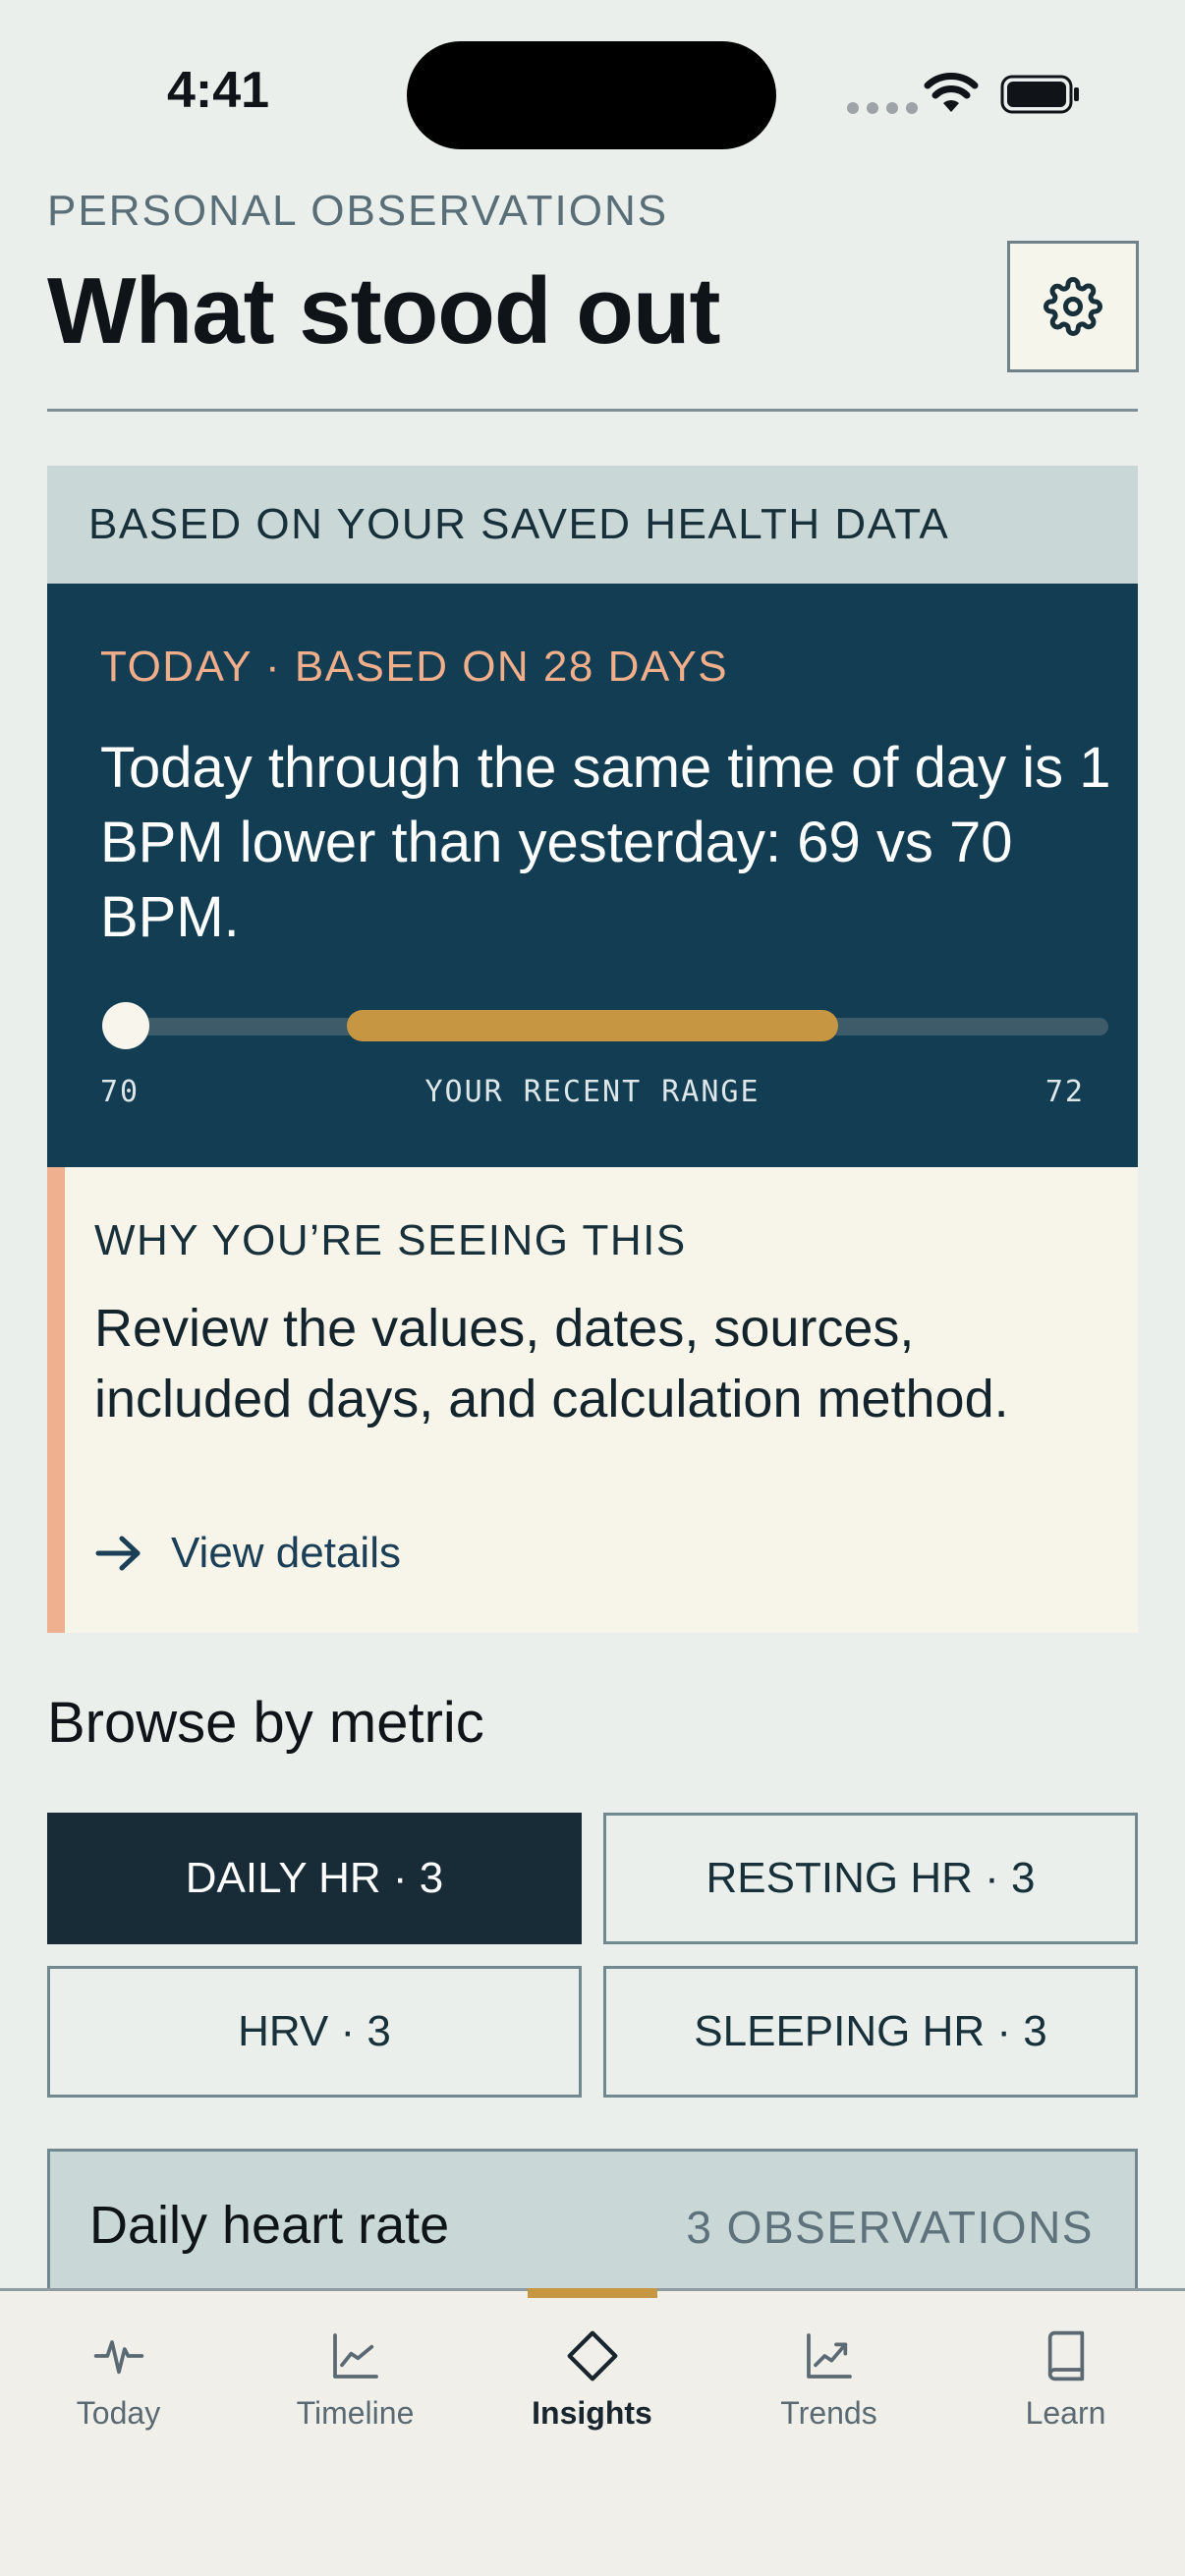 This screenshot has height=2576, width=1185. I want to click on status-bar: 4:41, so click(592, 83).